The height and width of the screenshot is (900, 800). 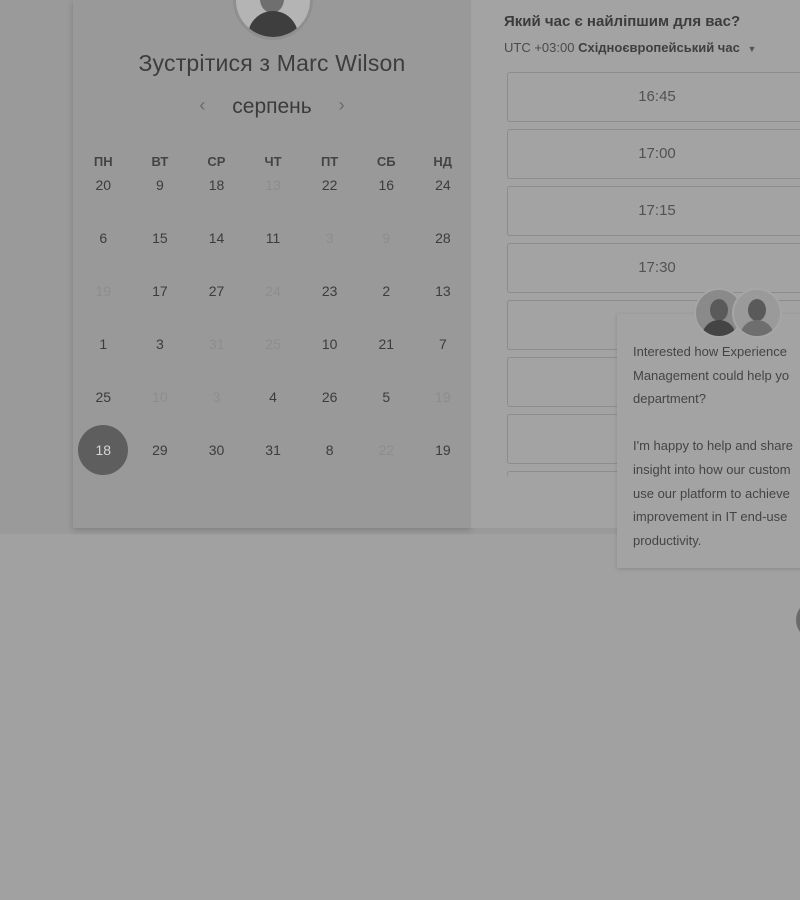 What do you see at coordinates (386, 292) in the screenshot?
I see `calendar-day: 2` at bounding box center [386, 292].